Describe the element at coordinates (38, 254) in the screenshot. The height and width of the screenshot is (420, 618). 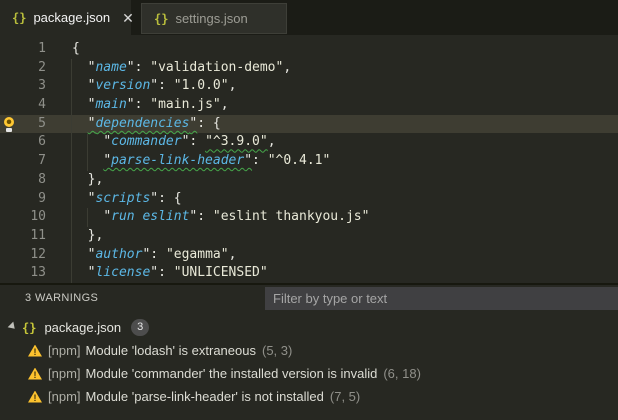
I see `line-number: 12` at that location.